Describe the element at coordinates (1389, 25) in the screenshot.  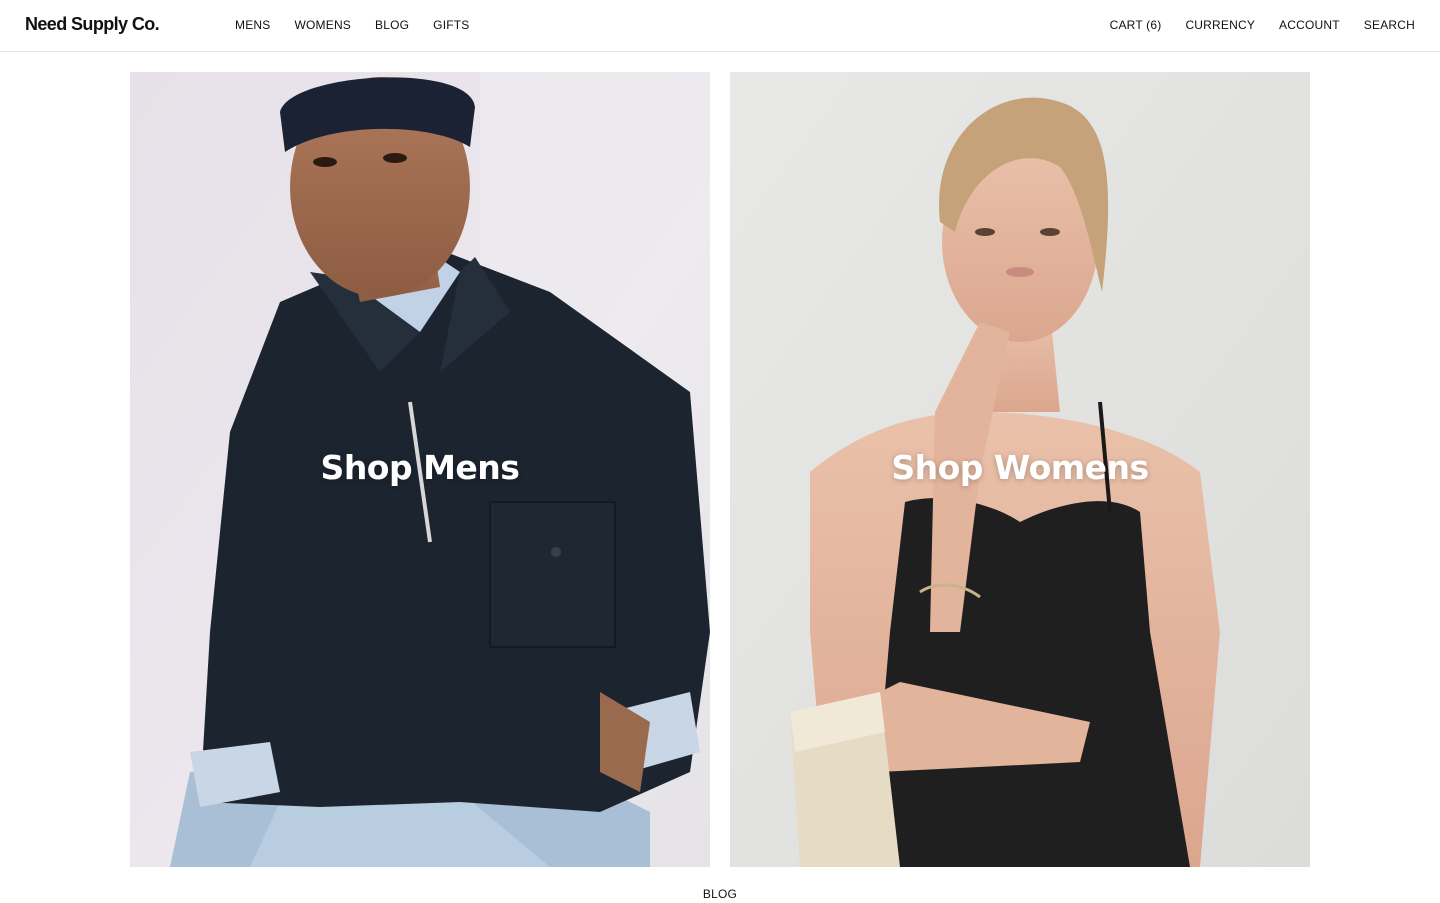
I see `nav-search: SEARCH` at that location.